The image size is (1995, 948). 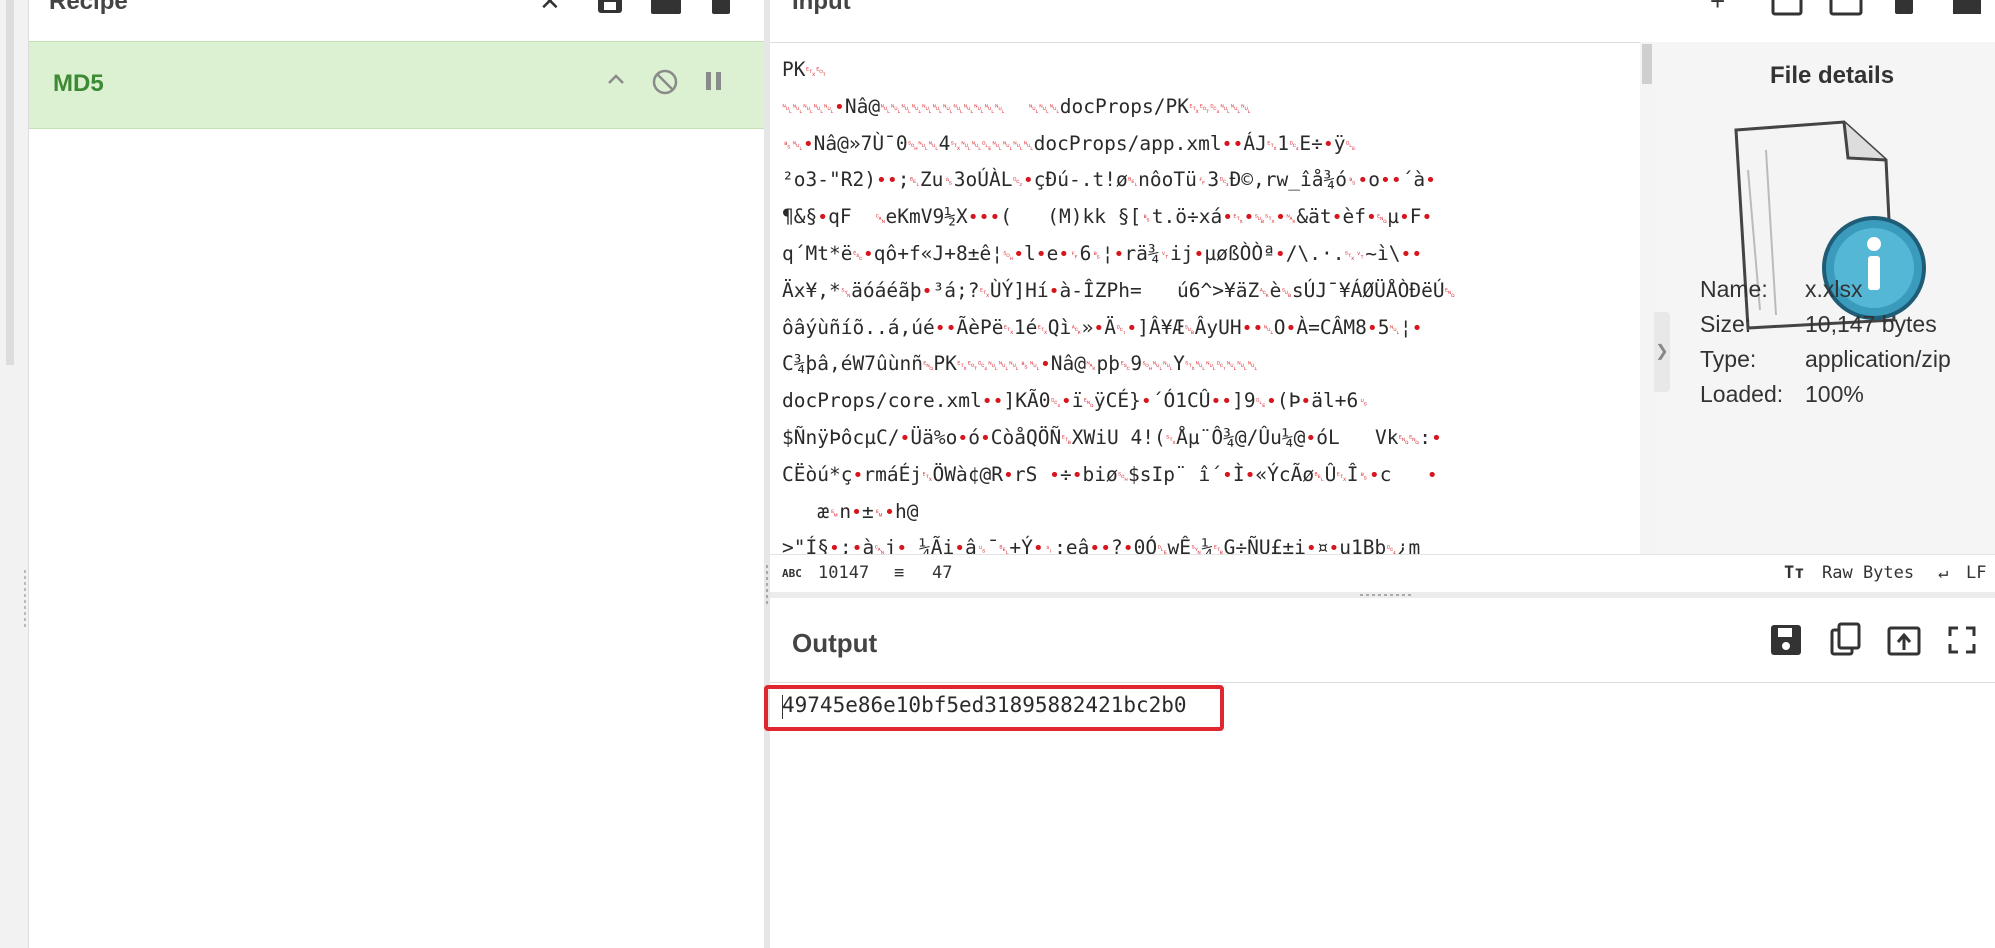 I want to click on chevron-up-icon, so click(x=616, y=82).